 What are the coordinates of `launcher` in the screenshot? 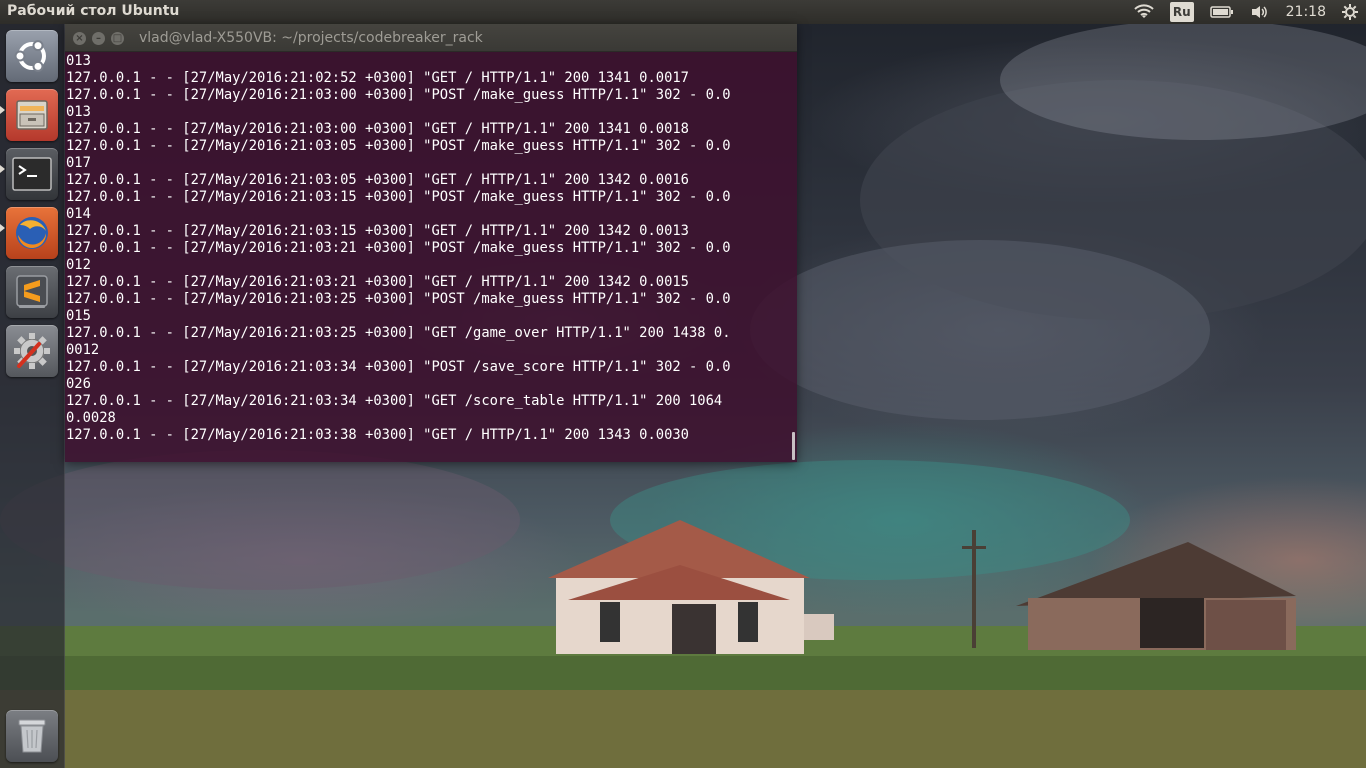 It's located at (32, 396).